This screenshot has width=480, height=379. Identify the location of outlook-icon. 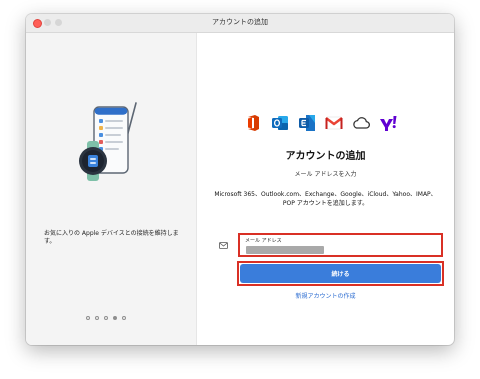
(280, 123).